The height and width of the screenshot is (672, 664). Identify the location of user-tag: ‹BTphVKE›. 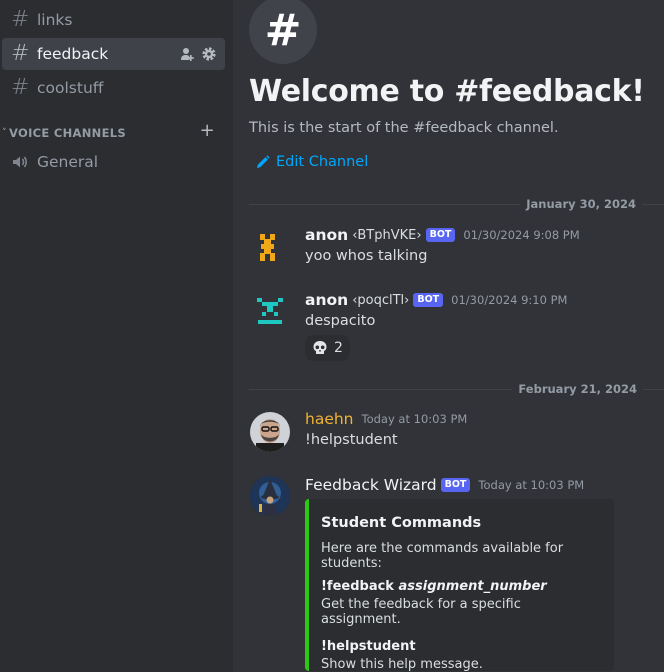
(387, 235).